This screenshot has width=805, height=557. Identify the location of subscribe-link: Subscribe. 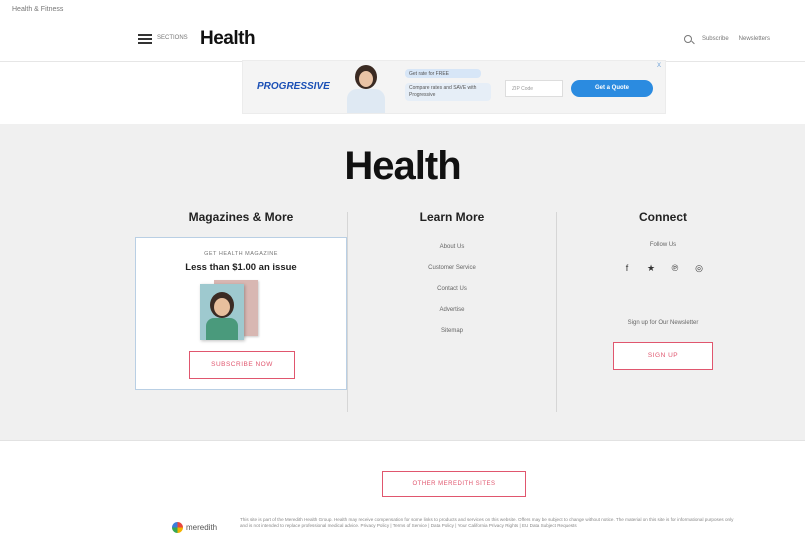
(715, 39).